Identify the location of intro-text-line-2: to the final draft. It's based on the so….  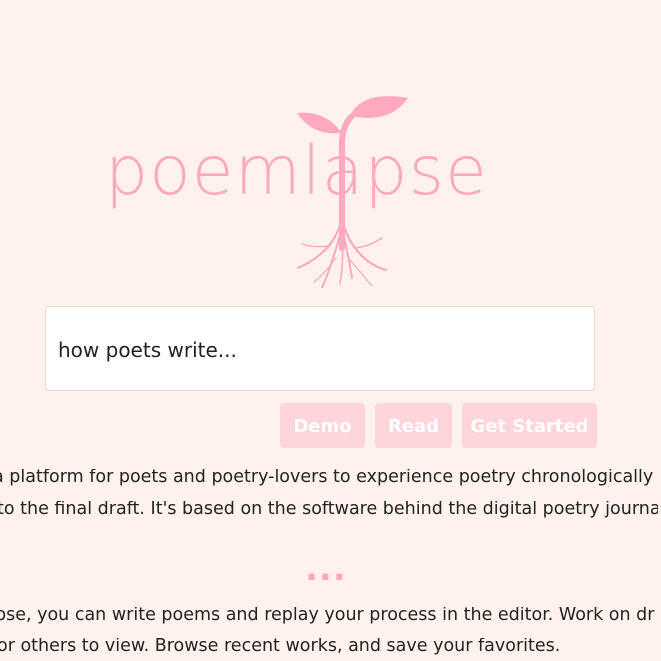
(329, 510).